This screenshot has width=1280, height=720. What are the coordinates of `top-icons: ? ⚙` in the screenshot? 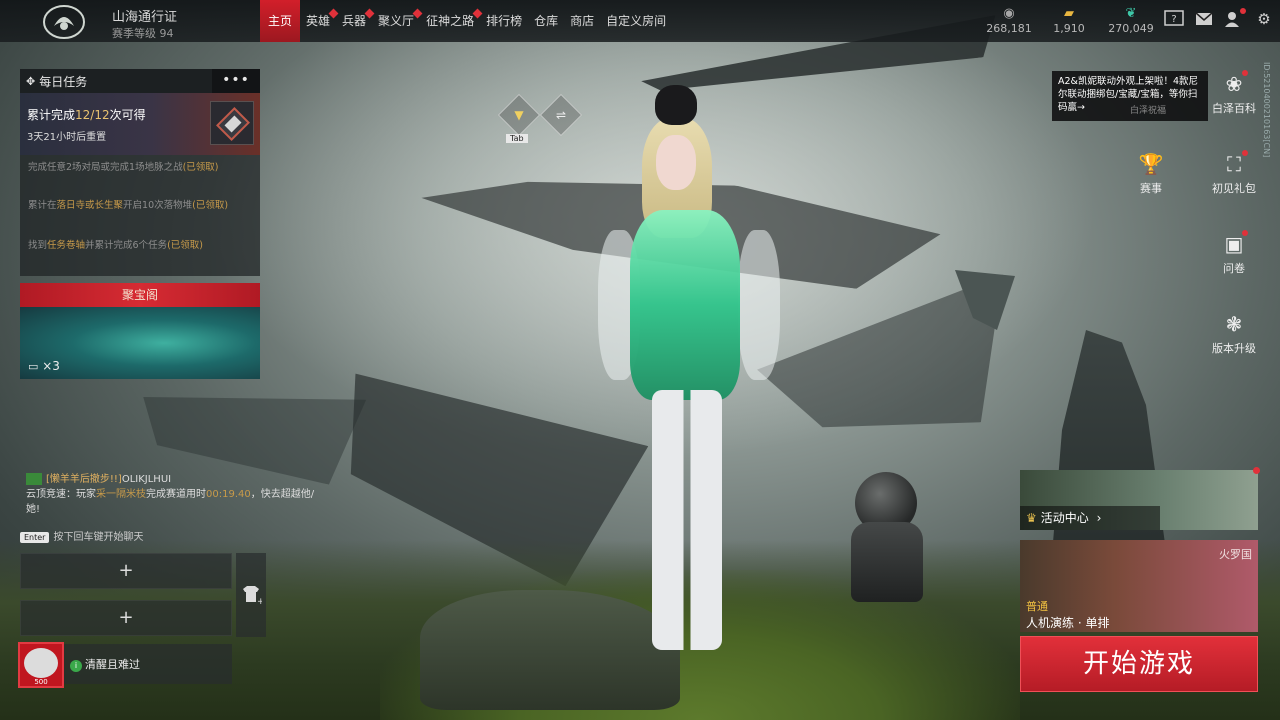 It's located at (1220, 19).